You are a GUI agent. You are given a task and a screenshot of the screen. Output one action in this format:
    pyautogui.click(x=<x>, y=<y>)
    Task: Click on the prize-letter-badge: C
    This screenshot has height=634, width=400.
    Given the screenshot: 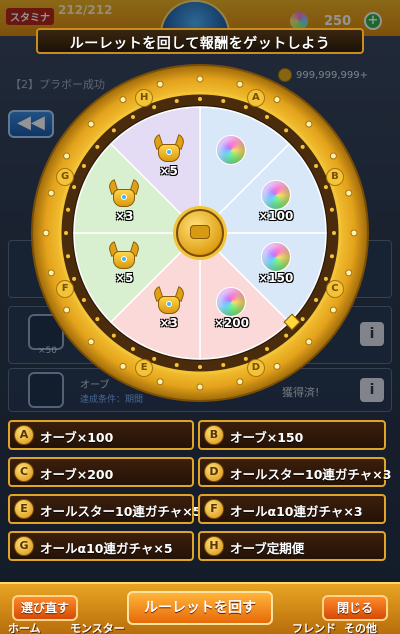 What is the action you would take?
    pyautogui.click(x=24, y=472)
    